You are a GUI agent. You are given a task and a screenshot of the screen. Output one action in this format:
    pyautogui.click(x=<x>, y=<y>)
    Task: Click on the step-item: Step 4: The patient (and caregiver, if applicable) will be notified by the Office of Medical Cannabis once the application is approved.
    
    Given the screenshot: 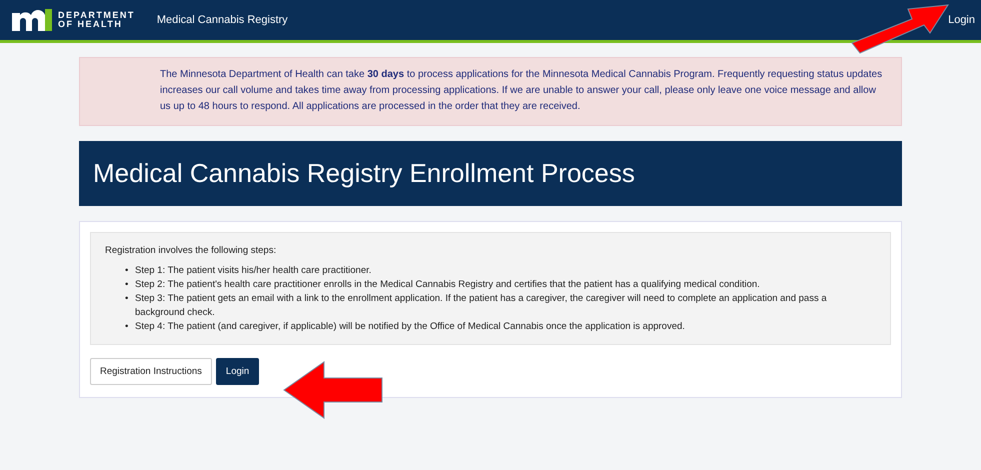 What is the action you would take?
    pyautogui.click(x=410, y=327)
    